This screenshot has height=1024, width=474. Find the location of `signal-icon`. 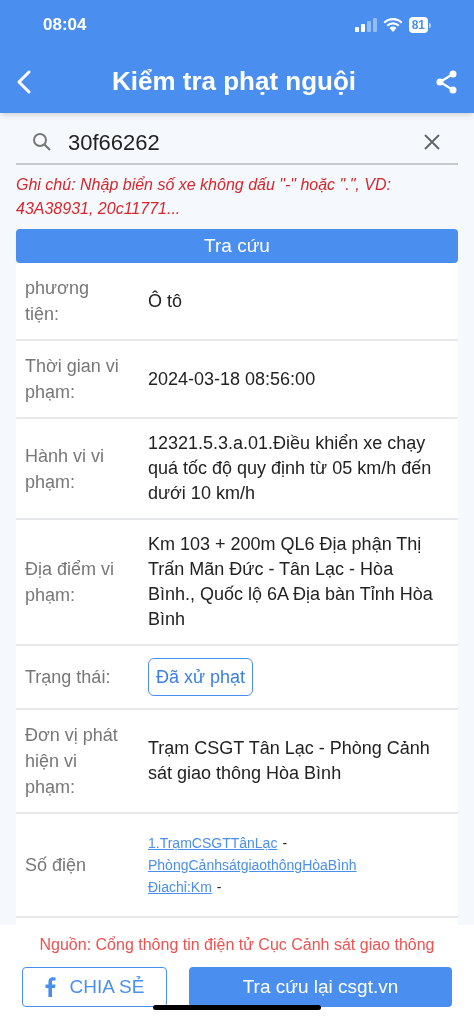

signal-icon is located at coordinates (365, 25).